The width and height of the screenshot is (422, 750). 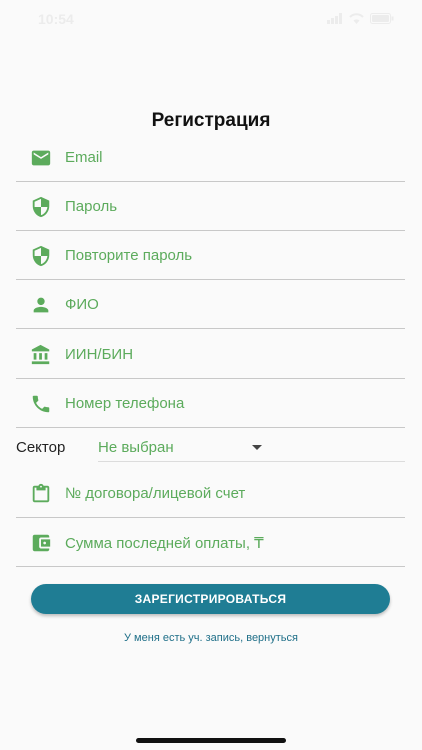 I want to click on sector-row: Сектор Не выбран, so click(x=210, y=446).